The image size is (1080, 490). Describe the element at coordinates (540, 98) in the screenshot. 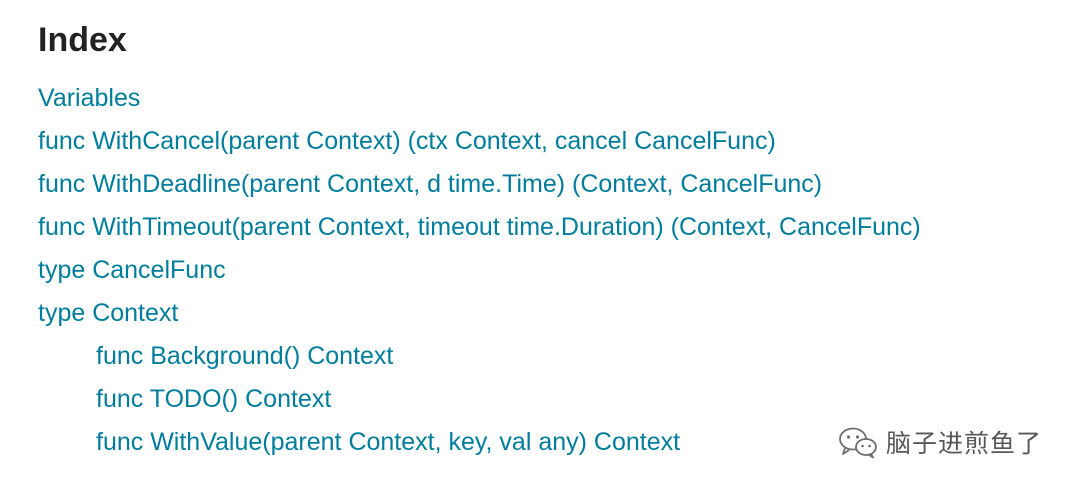

I see `list-item: Variables` at that location.